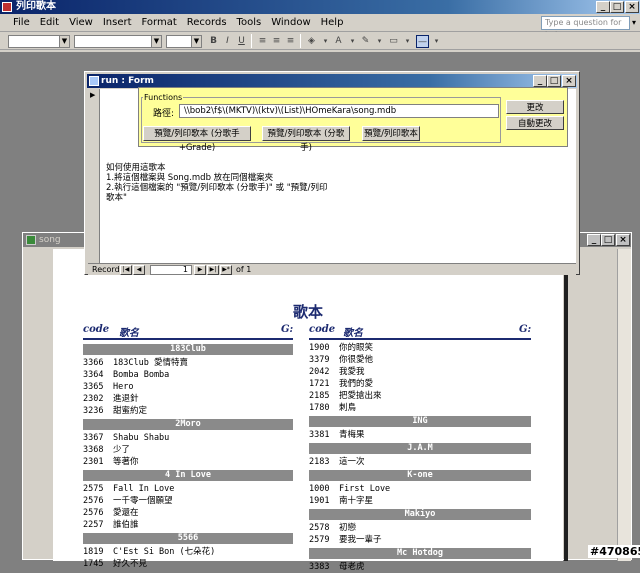  Describe the element at coordinates (107, 269) in the screenshot. I see `record-label: Record:` at that location.